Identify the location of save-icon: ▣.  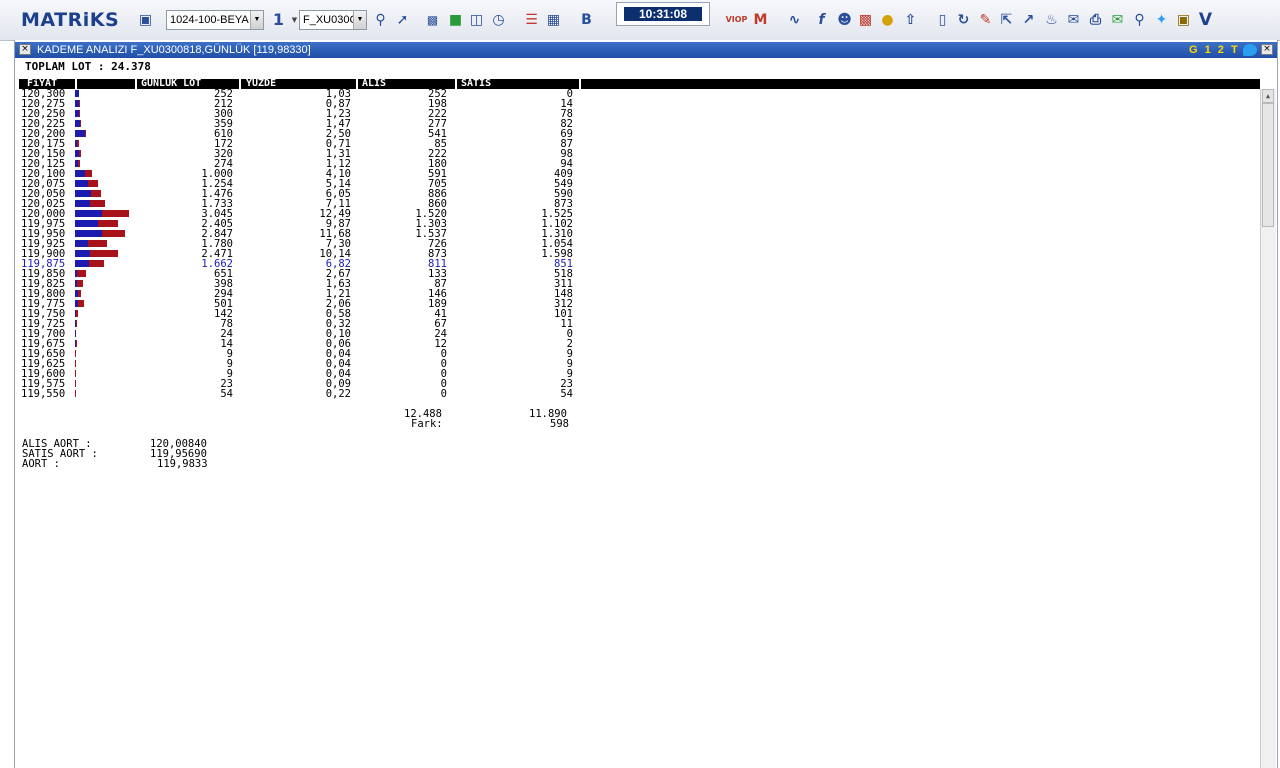
(145, 19).